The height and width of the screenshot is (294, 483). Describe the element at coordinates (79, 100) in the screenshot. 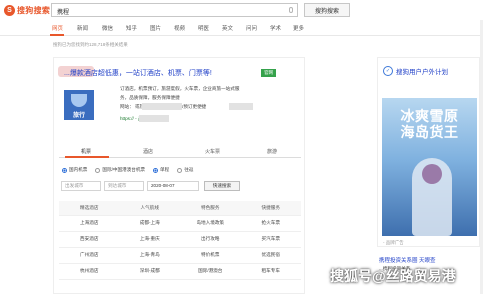

I see `brand-logo-icon` at that location.